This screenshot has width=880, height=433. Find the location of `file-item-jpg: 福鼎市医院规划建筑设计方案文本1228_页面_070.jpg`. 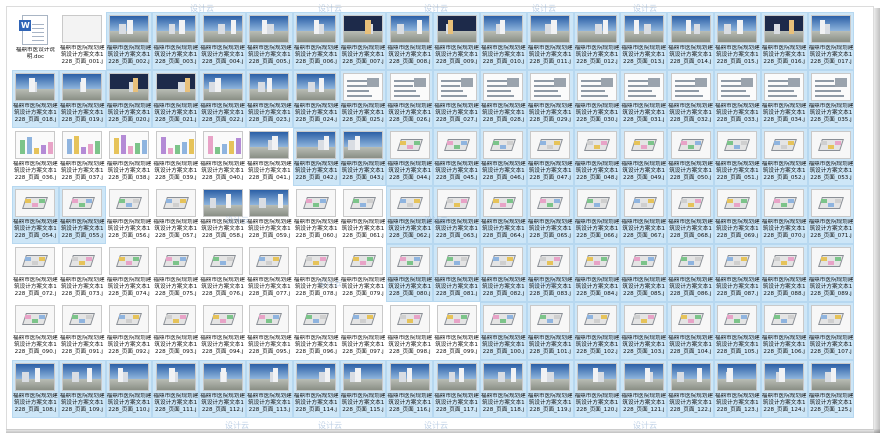

file-item-jpg: 福鼎市医院规划建筑设计方案文本1228_页面_070.jpg is located at coordinates (784, 215).